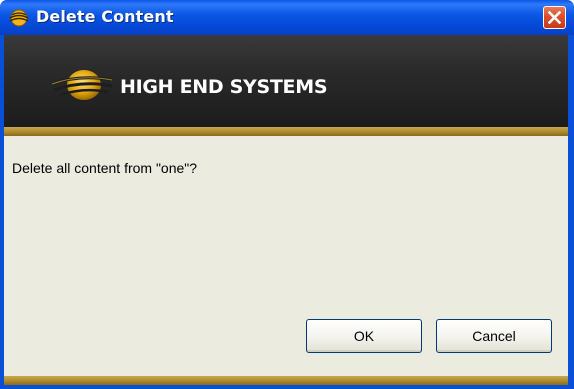  Describe the element at coordinates (364, 336) in the screenshot. I see `ok-button: OK` at that location.